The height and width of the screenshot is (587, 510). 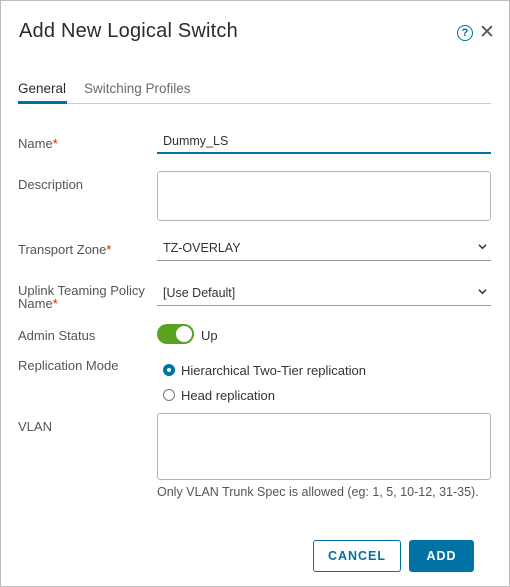 What do you see at coordinates (324, 294) in the screenshot?
I see `uplink-teaming-select: [Use Default]` at bounding box center [324, 294].